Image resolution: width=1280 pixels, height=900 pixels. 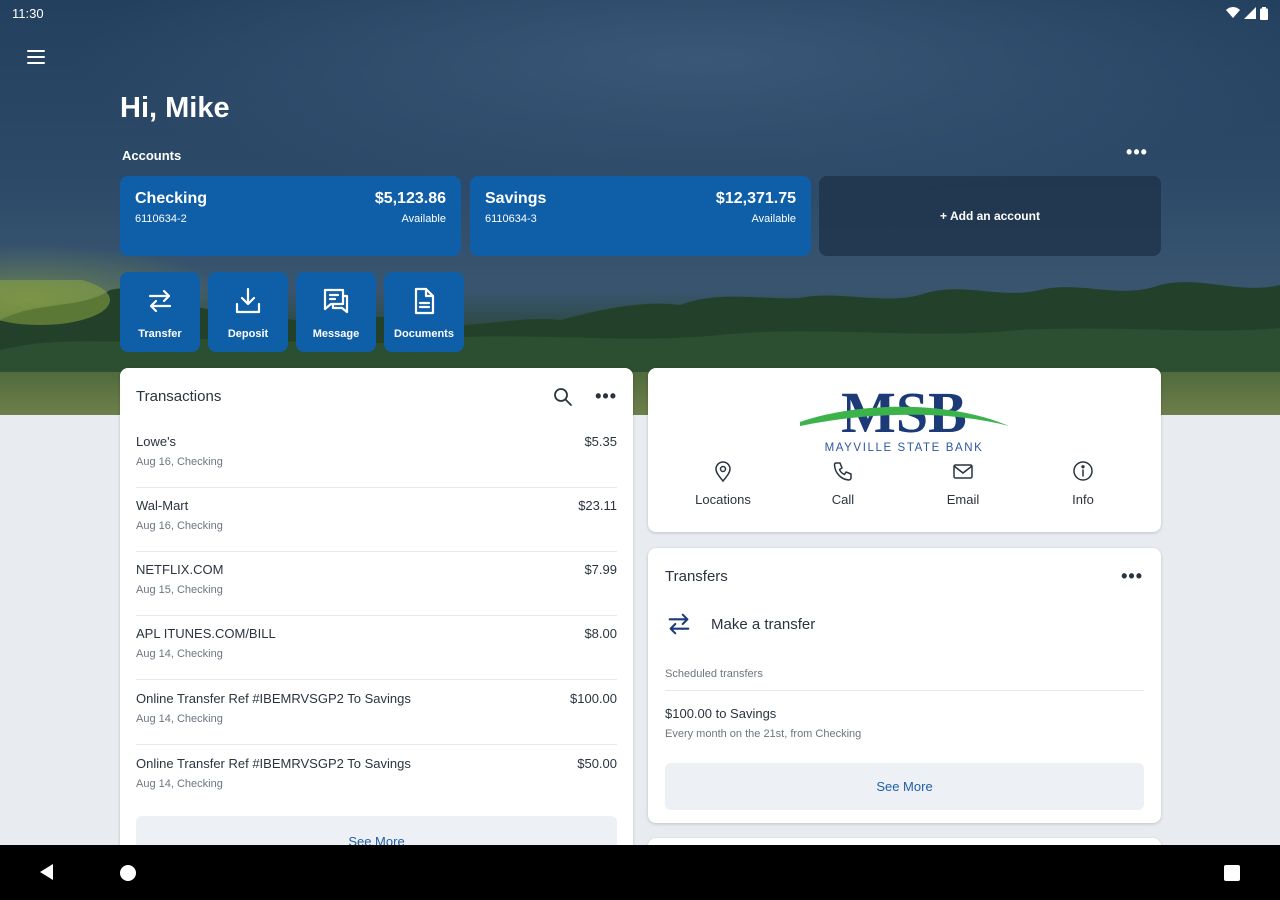 I want to click on transaction-amount: $8.00, so click(x=600, y=633).